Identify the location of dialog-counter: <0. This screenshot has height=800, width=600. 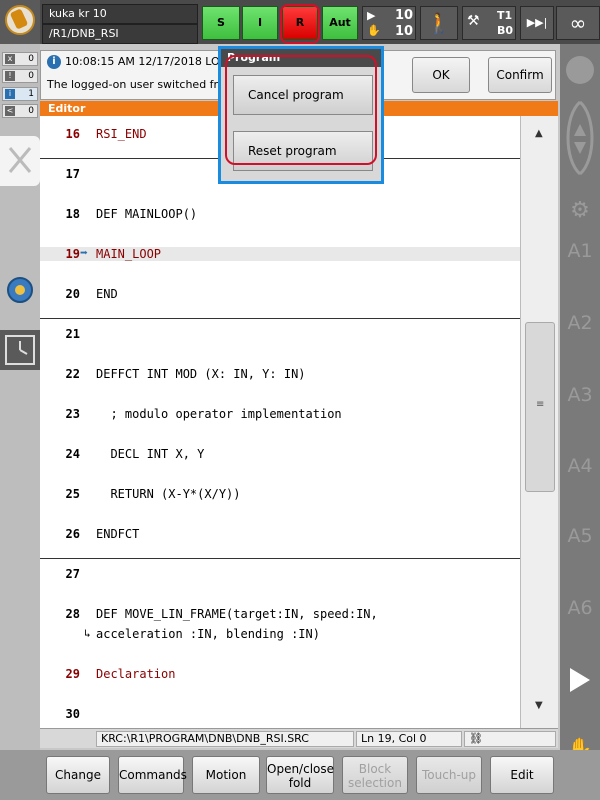
(20, 111).